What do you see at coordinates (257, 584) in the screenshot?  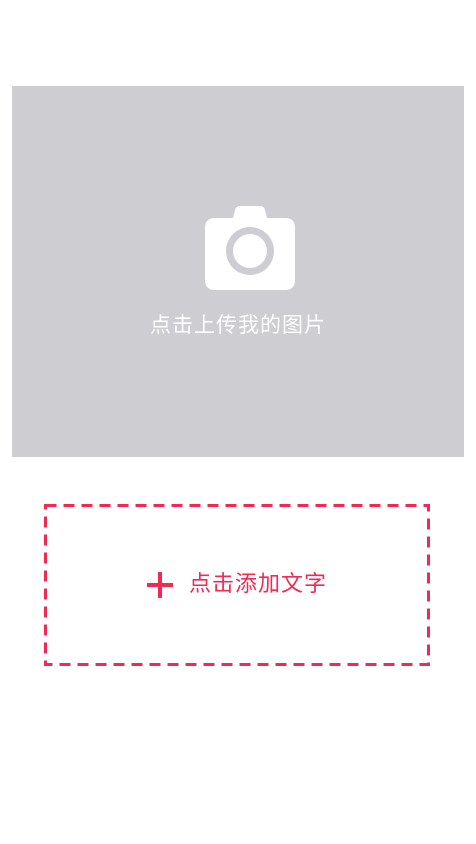 I see `add-text-label: 点击添加文字` at bounding box center [257, 584].